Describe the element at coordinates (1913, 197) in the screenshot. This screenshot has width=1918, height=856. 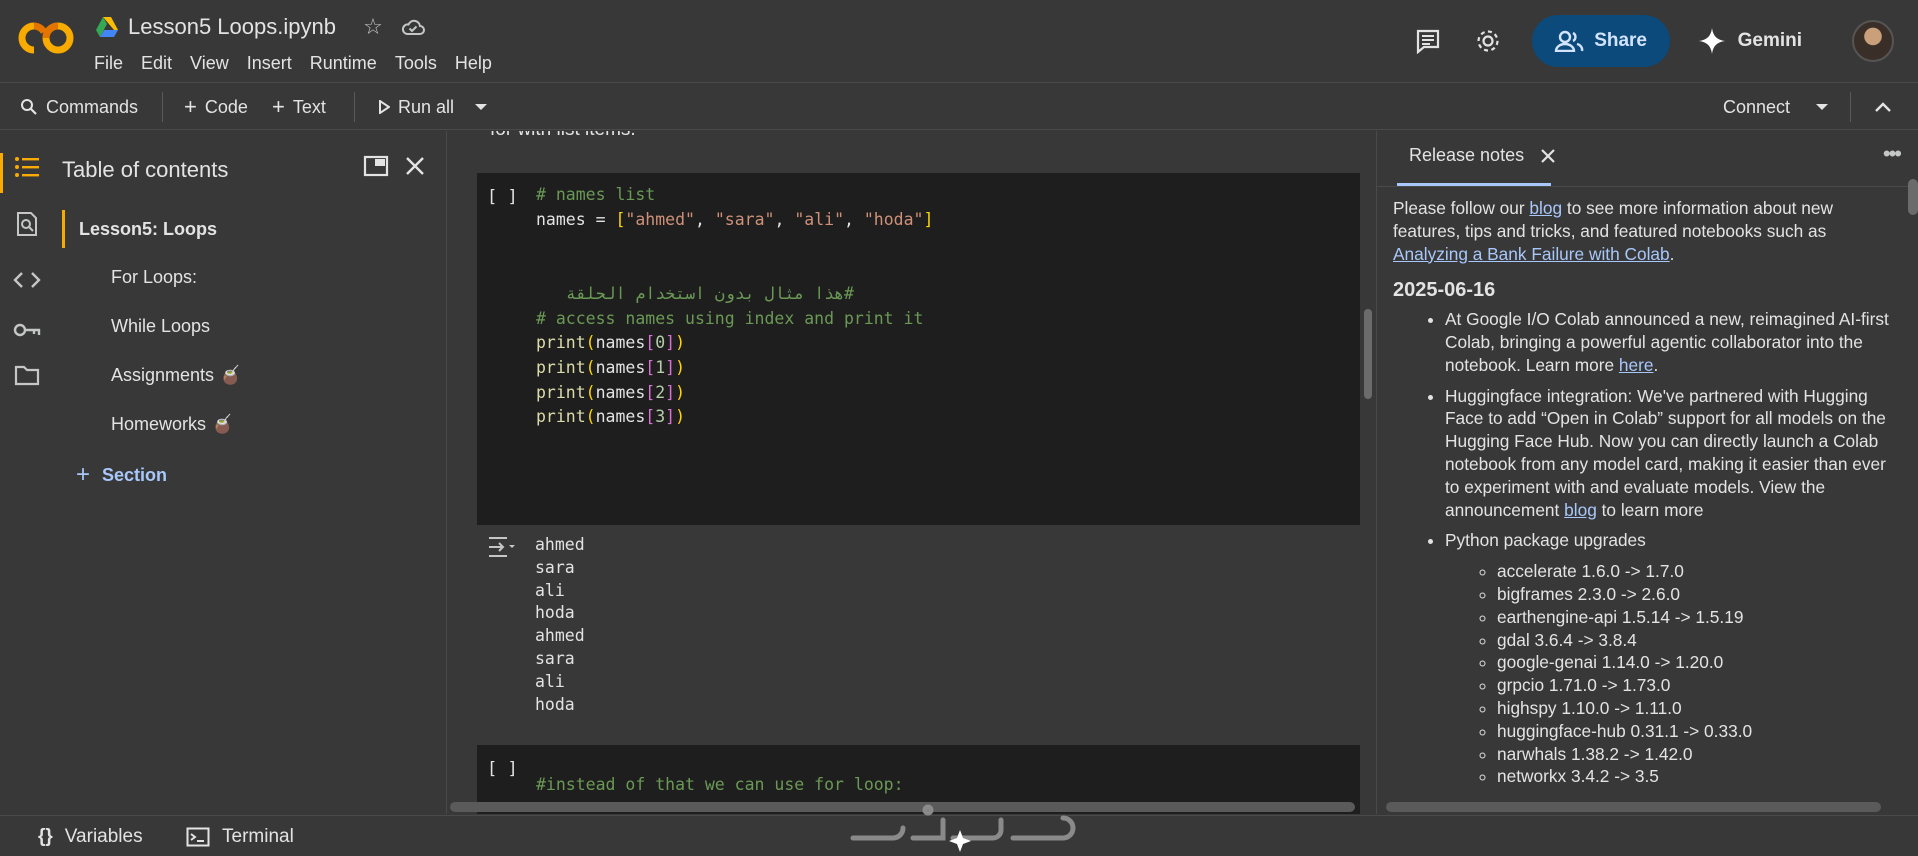
I see `release-notes-scrollbar` at that location.